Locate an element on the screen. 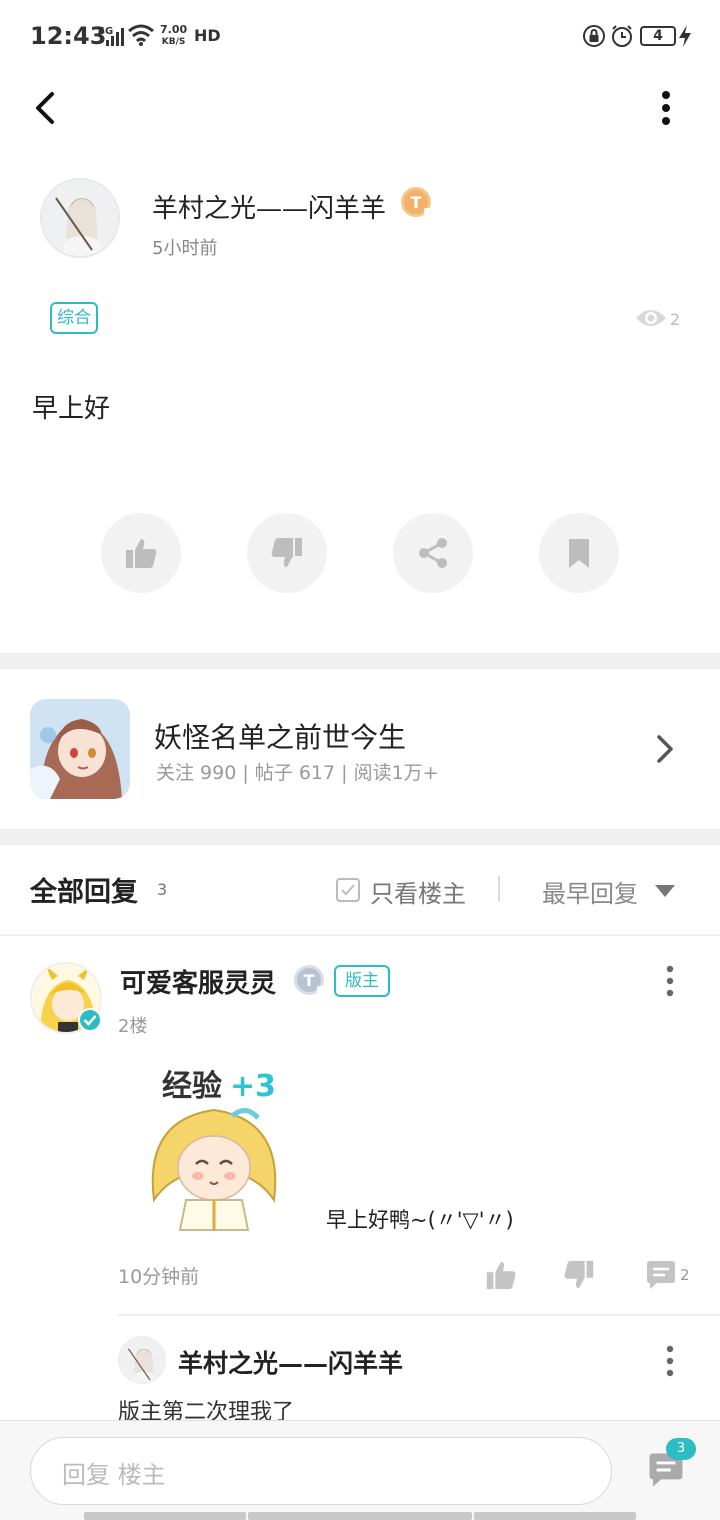 This screenshot has width=720, height=1520. check-icon is located at coordinates (348, 890).